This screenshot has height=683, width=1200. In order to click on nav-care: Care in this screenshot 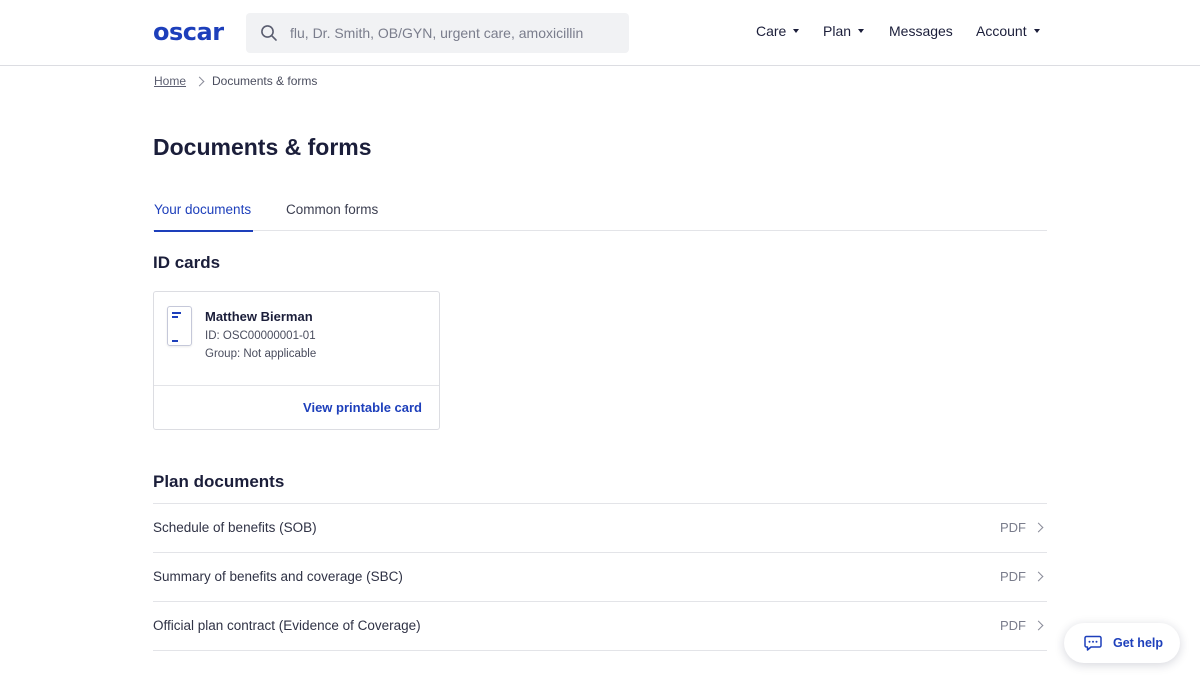, I will do `click(778, 31)`.